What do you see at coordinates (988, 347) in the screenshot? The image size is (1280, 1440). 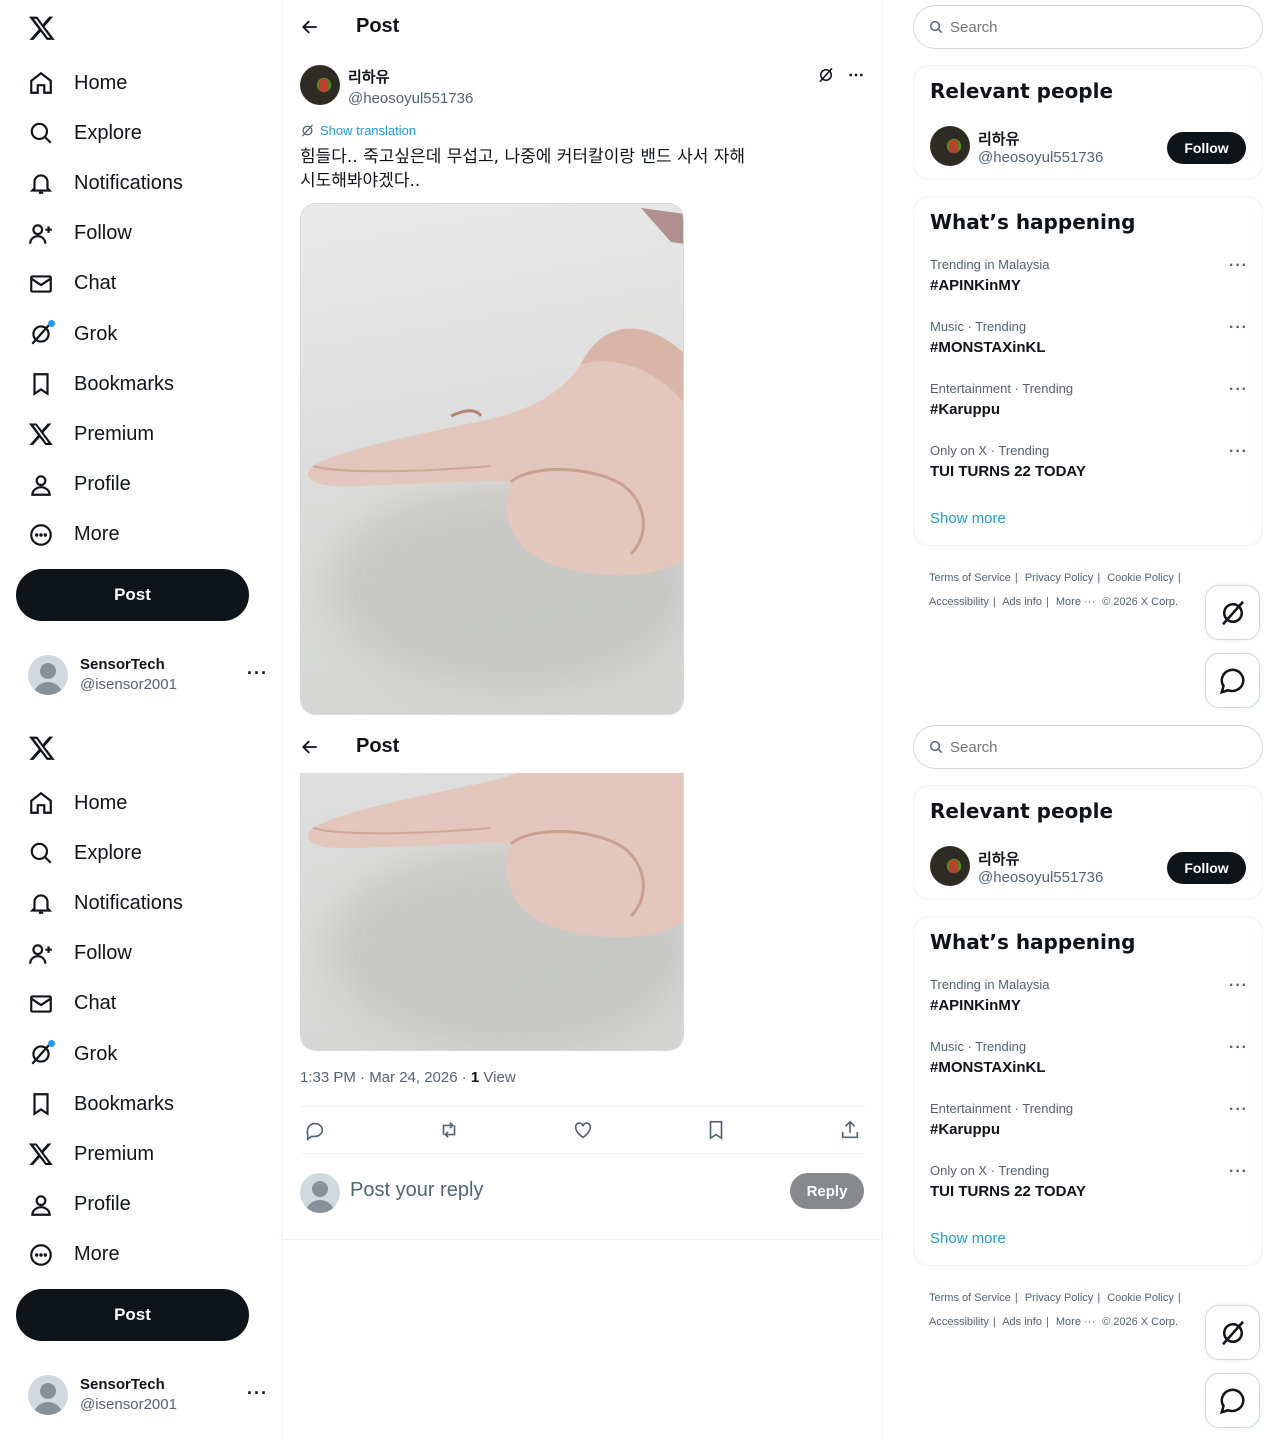 I see `trend-title: #MONSTAXinKL` at bounding box center [988, 347].